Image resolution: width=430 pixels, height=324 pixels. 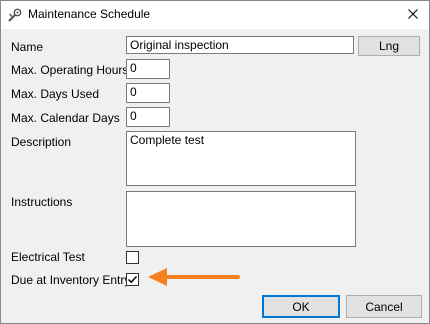 What do you see at coordinates (384, 306) in the screenshot?
I see `cancel-button: Cancel` at bounding box center [384, 306].